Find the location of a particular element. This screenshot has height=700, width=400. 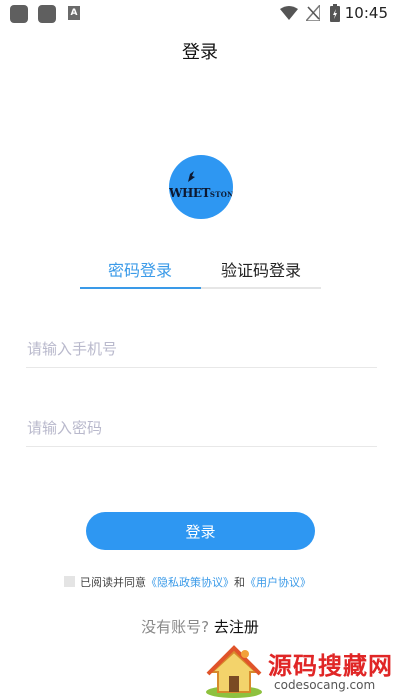

watermark-title: 源码搜藏网 is located at coordinates (330, 665).